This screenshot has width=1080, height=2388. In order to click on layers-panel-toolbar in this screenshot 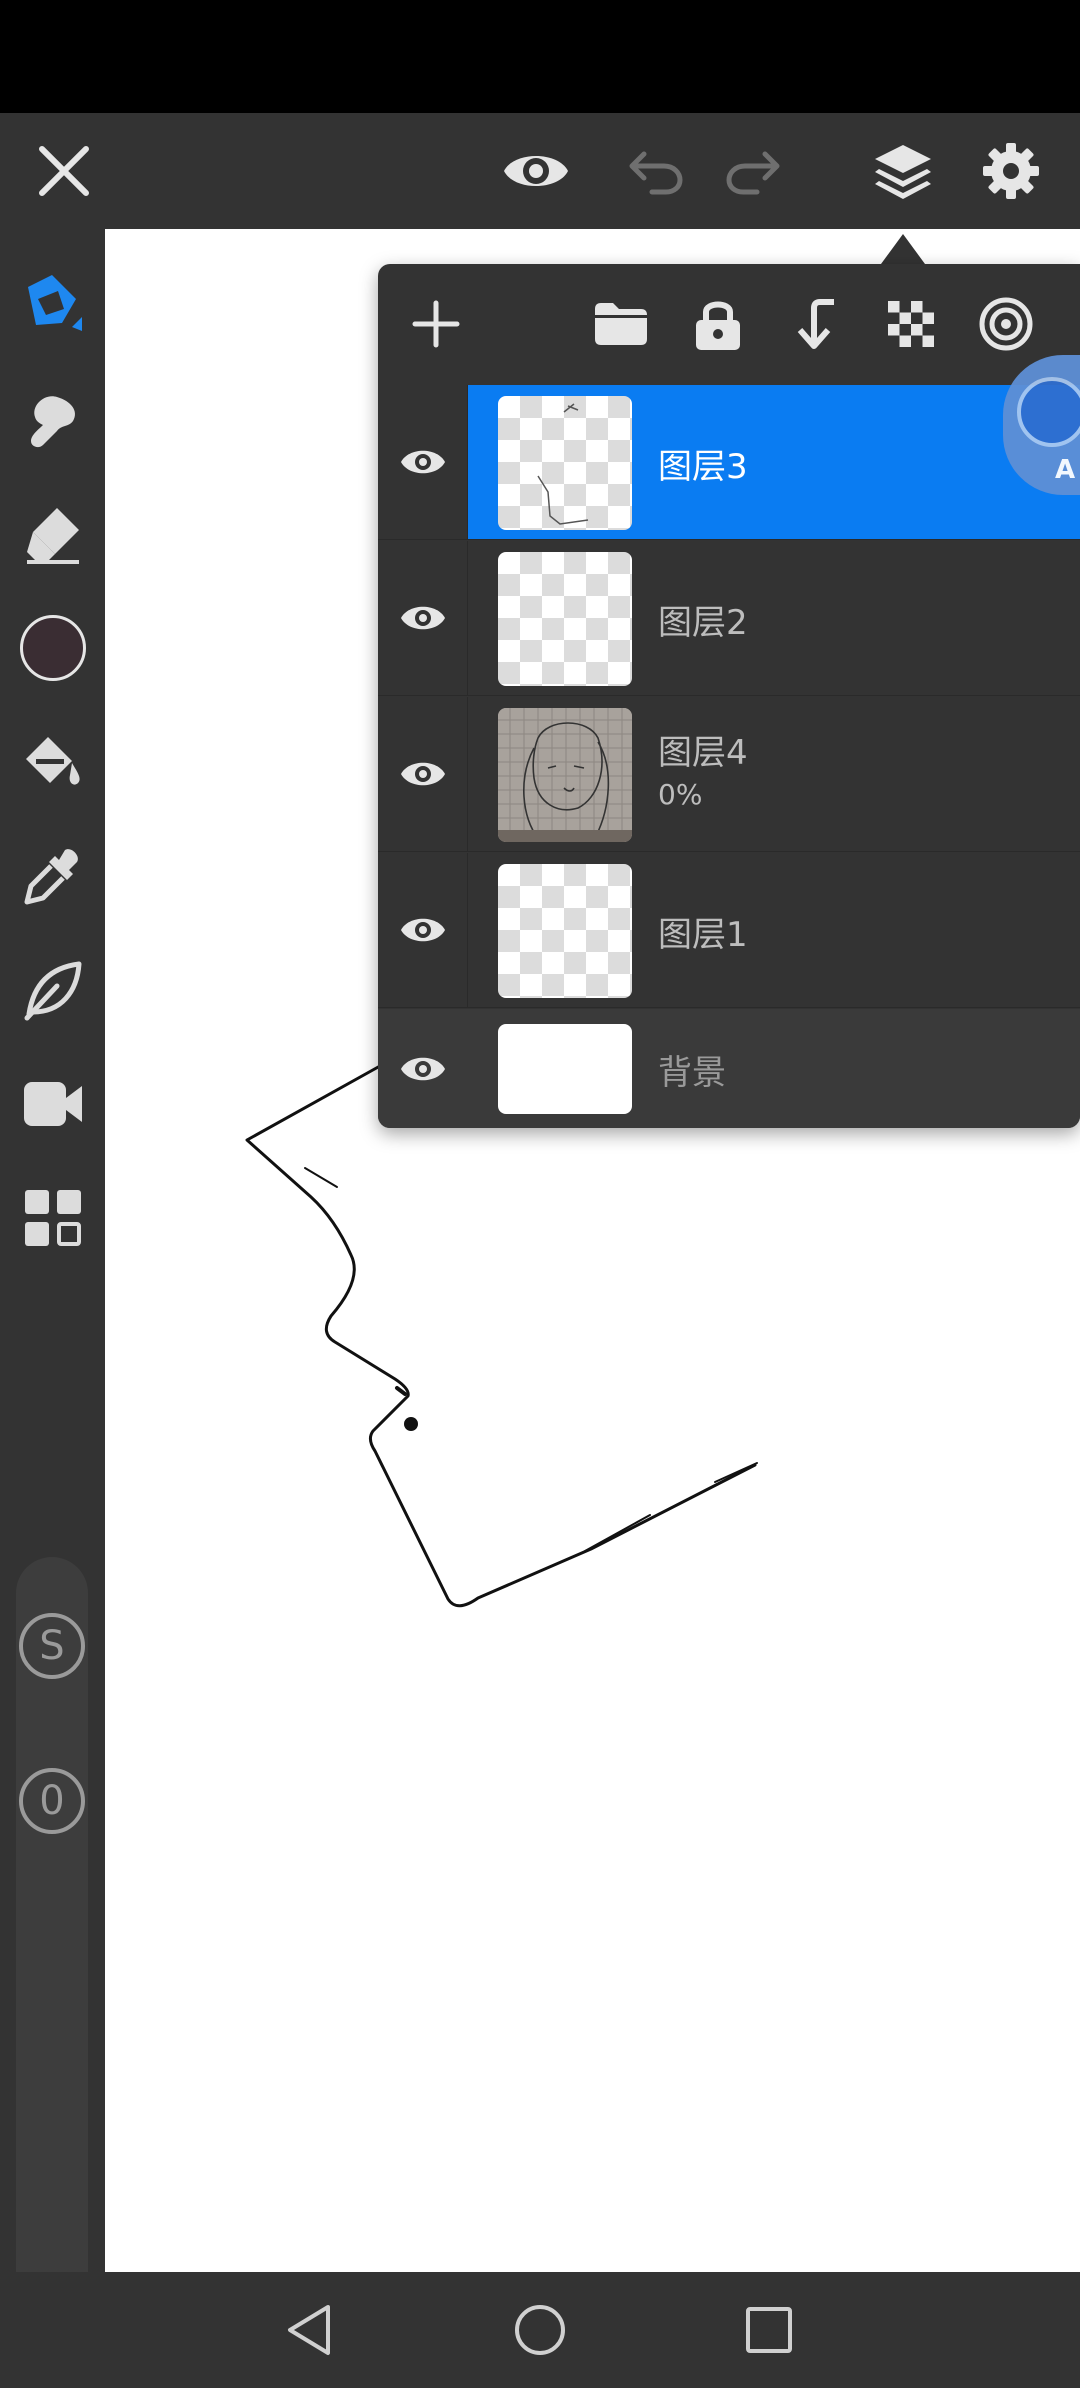, I will do `click(729, 324)`.